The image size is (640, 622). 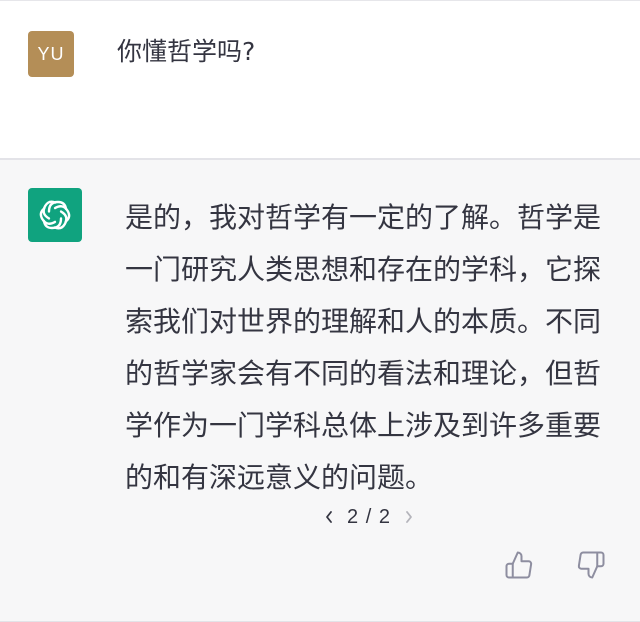 I want to click on thumbs-down-button, so click(x=591, y=565).